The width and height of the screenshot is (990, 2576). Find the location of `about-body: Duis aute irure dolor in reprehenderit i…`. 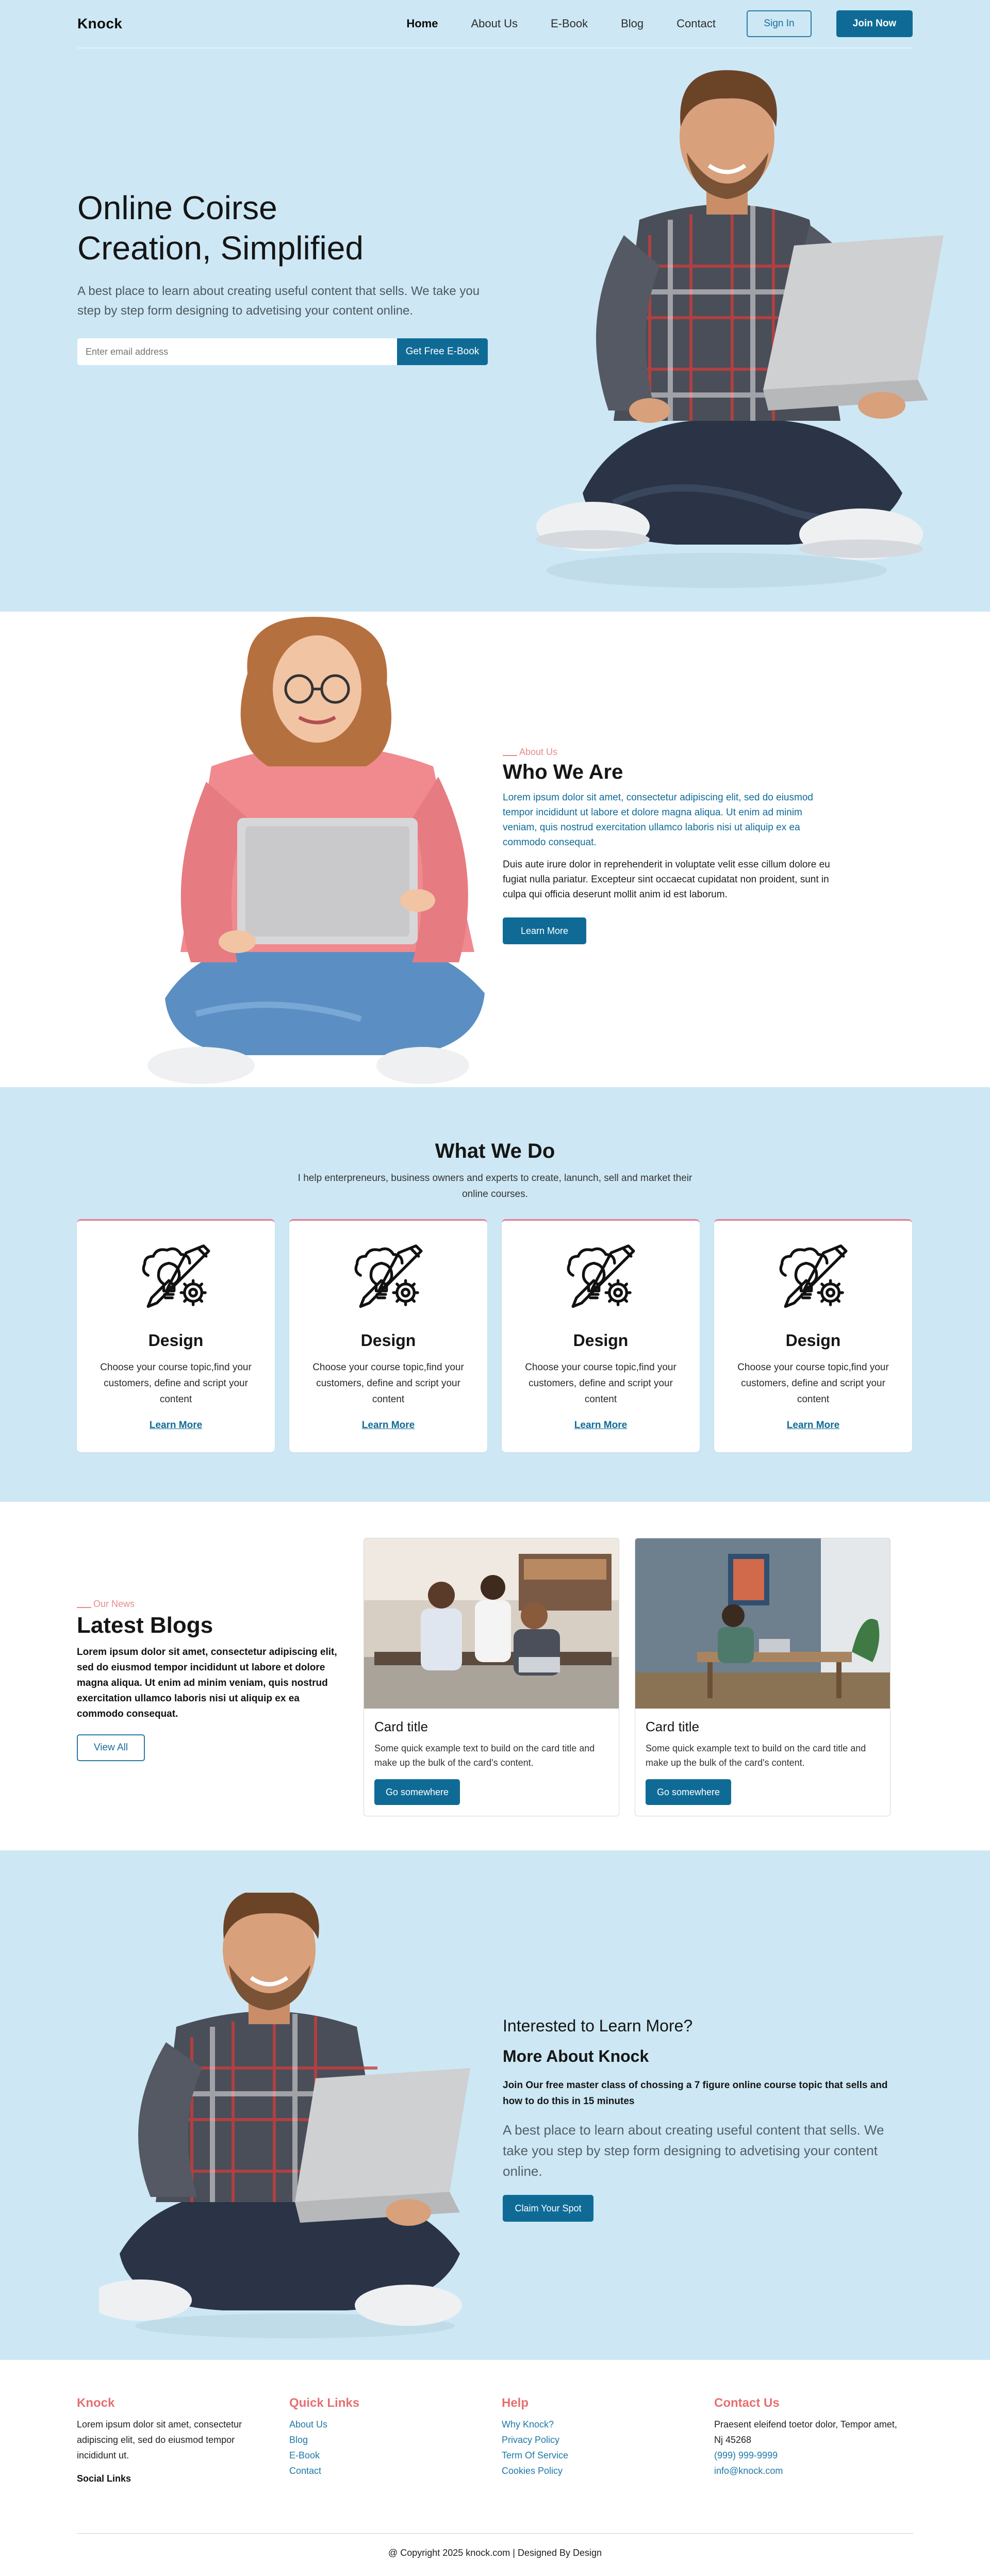

about-body: Duis aute irure dolor in reprehenderit i… is located at coordinates (667, 879).